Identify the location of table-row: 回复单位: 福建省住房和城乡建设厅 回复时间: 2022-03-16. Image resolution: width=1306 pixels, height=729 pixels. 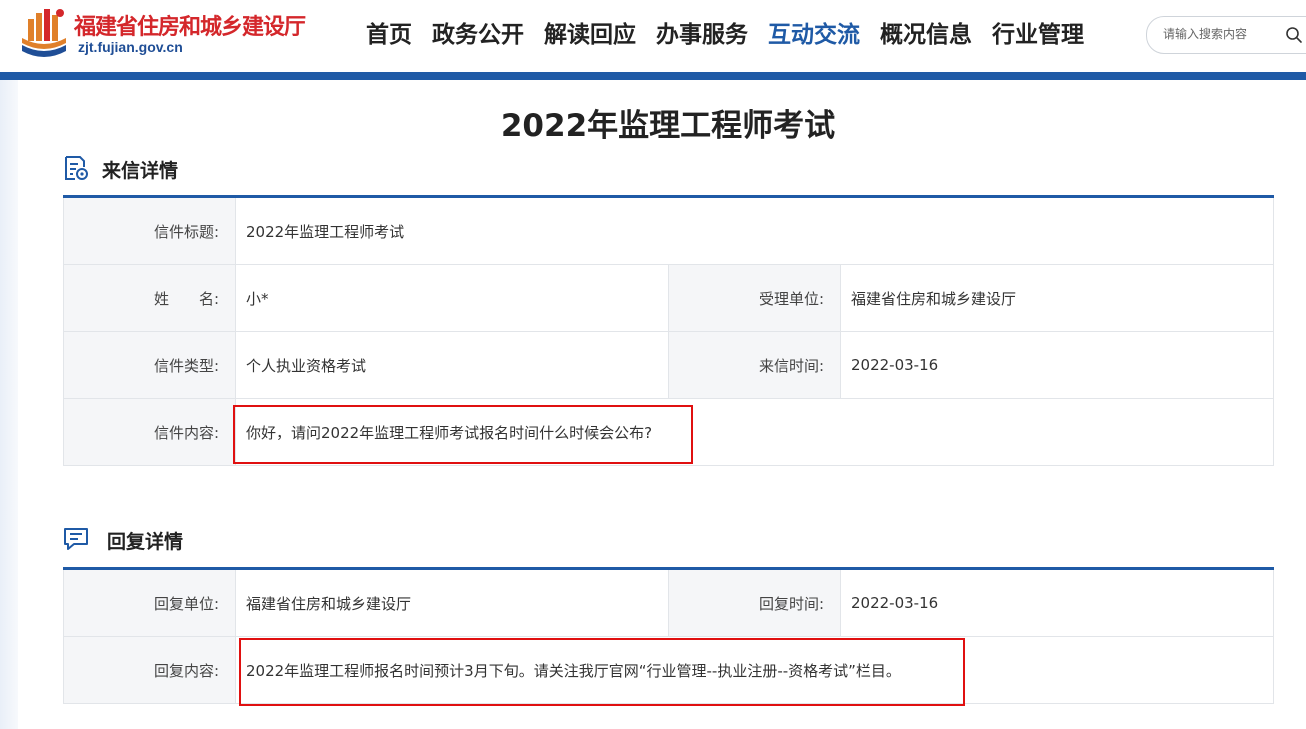
(668, 602).